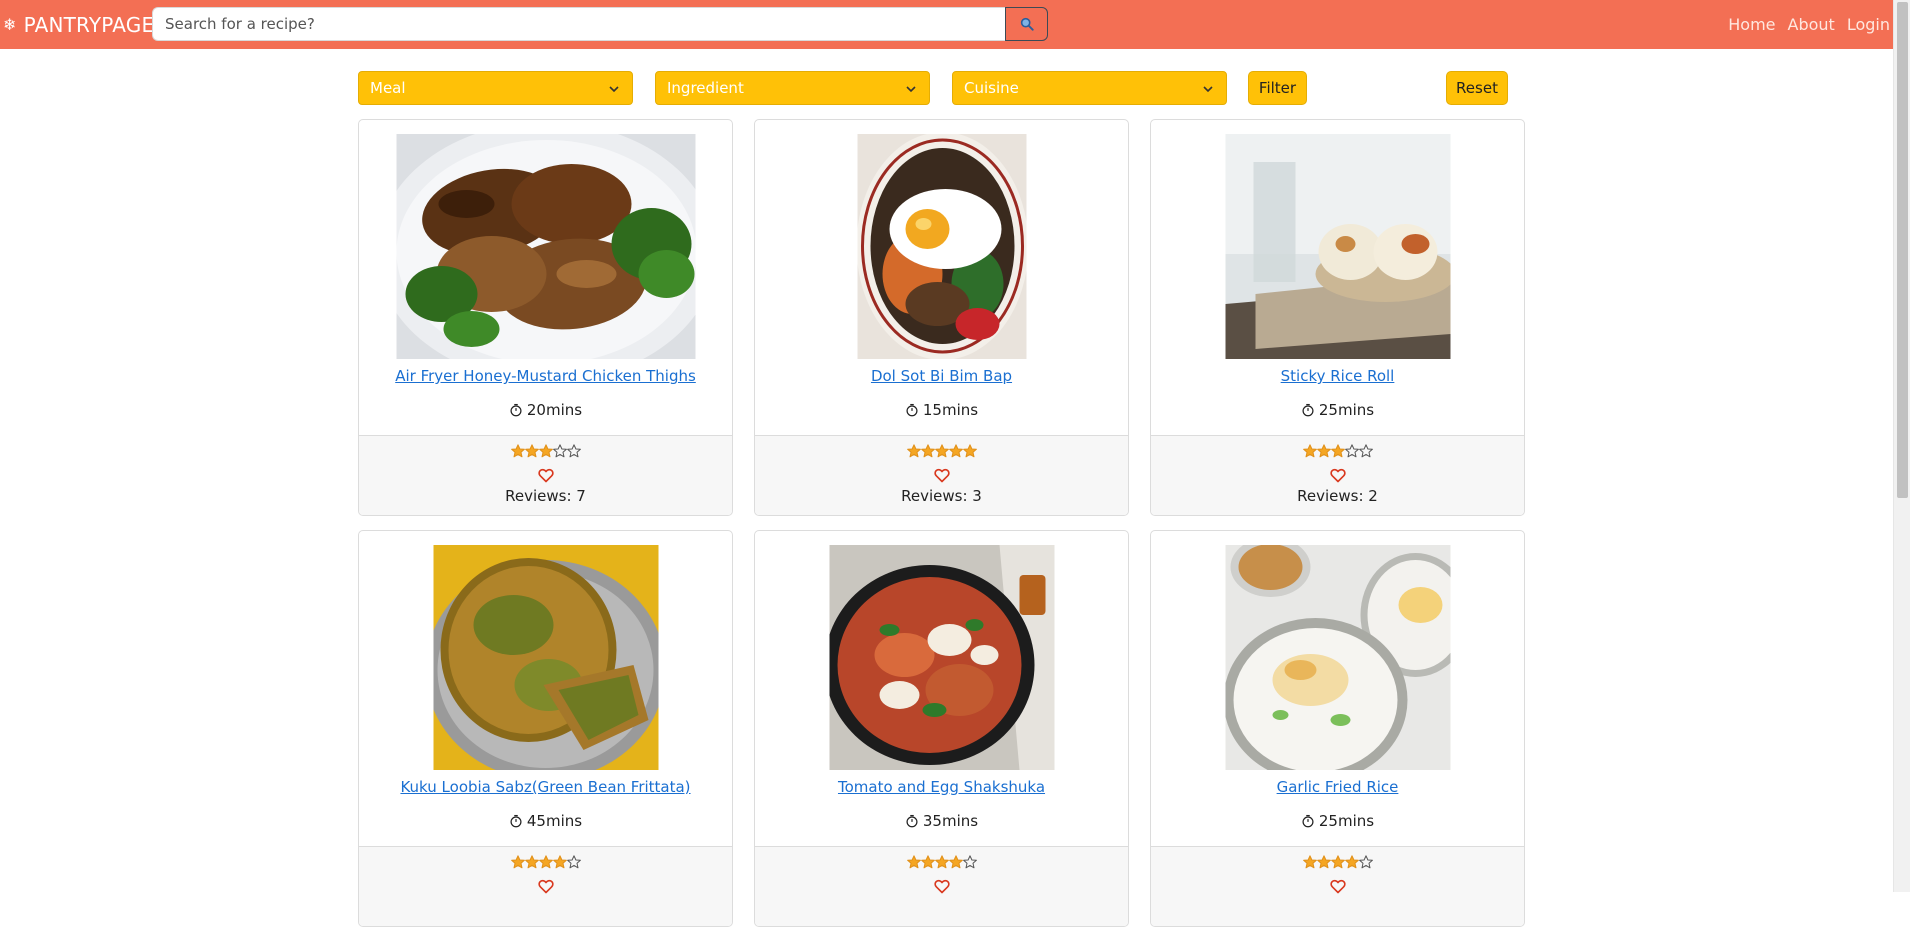  I want to click on recipe-title-link: Sticky Rice Roll, so click(1337, 376).